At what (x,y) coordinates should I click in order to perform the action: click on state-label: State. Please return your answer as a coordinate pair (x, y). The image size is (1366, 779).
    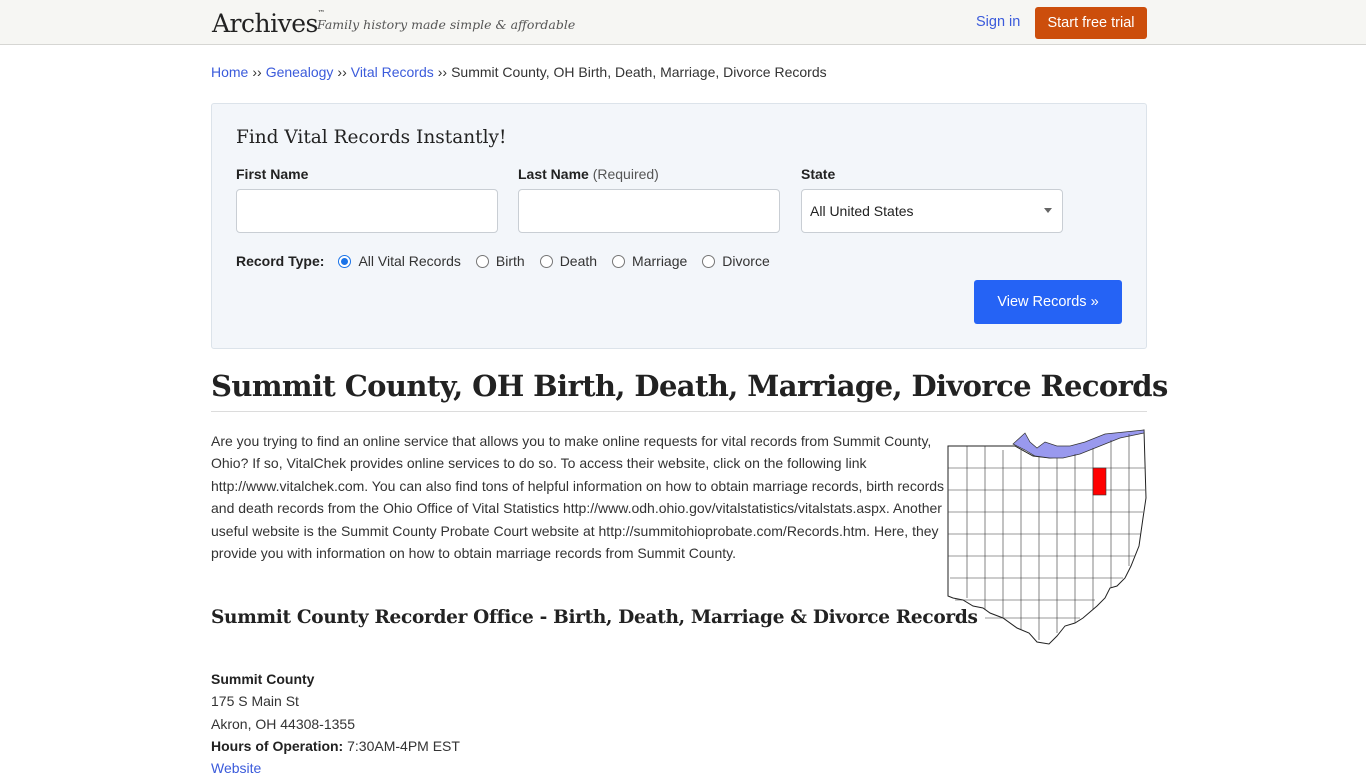
    Looking at the image, I should click on (818, 174).